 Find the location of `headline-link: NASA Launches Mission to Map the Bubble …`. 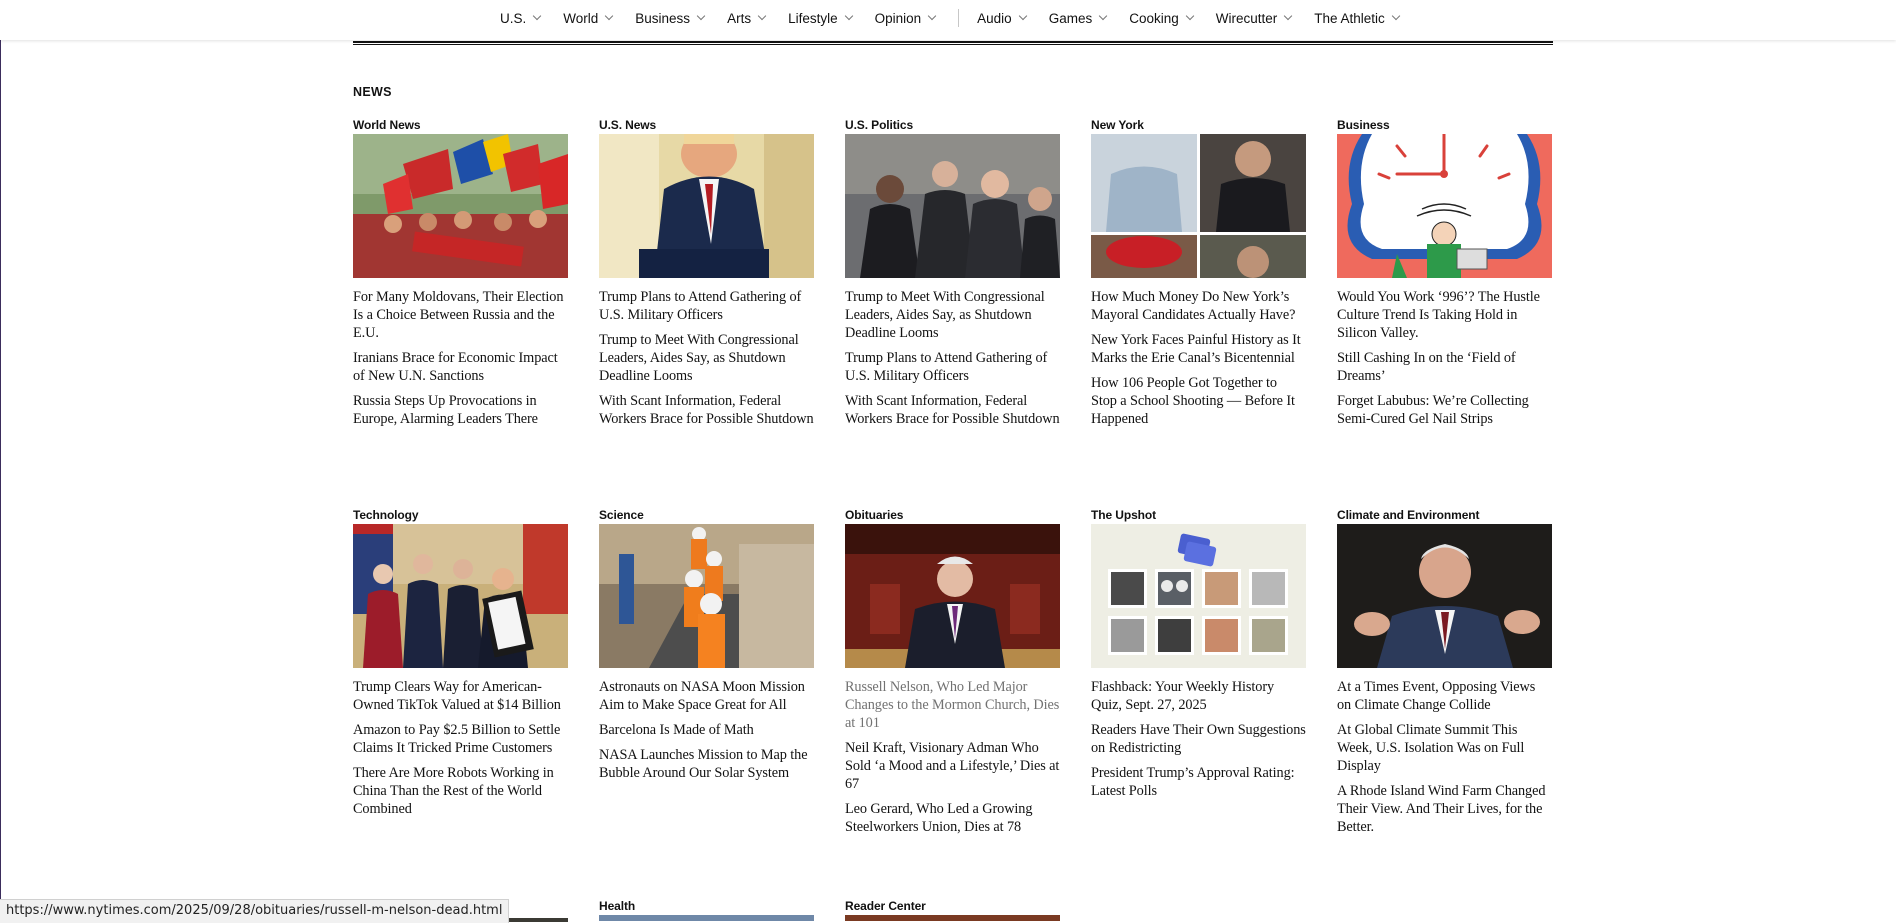

headline-link: NASA Launches Mission to Map the Bubble … is located at coordinates (706, 764).